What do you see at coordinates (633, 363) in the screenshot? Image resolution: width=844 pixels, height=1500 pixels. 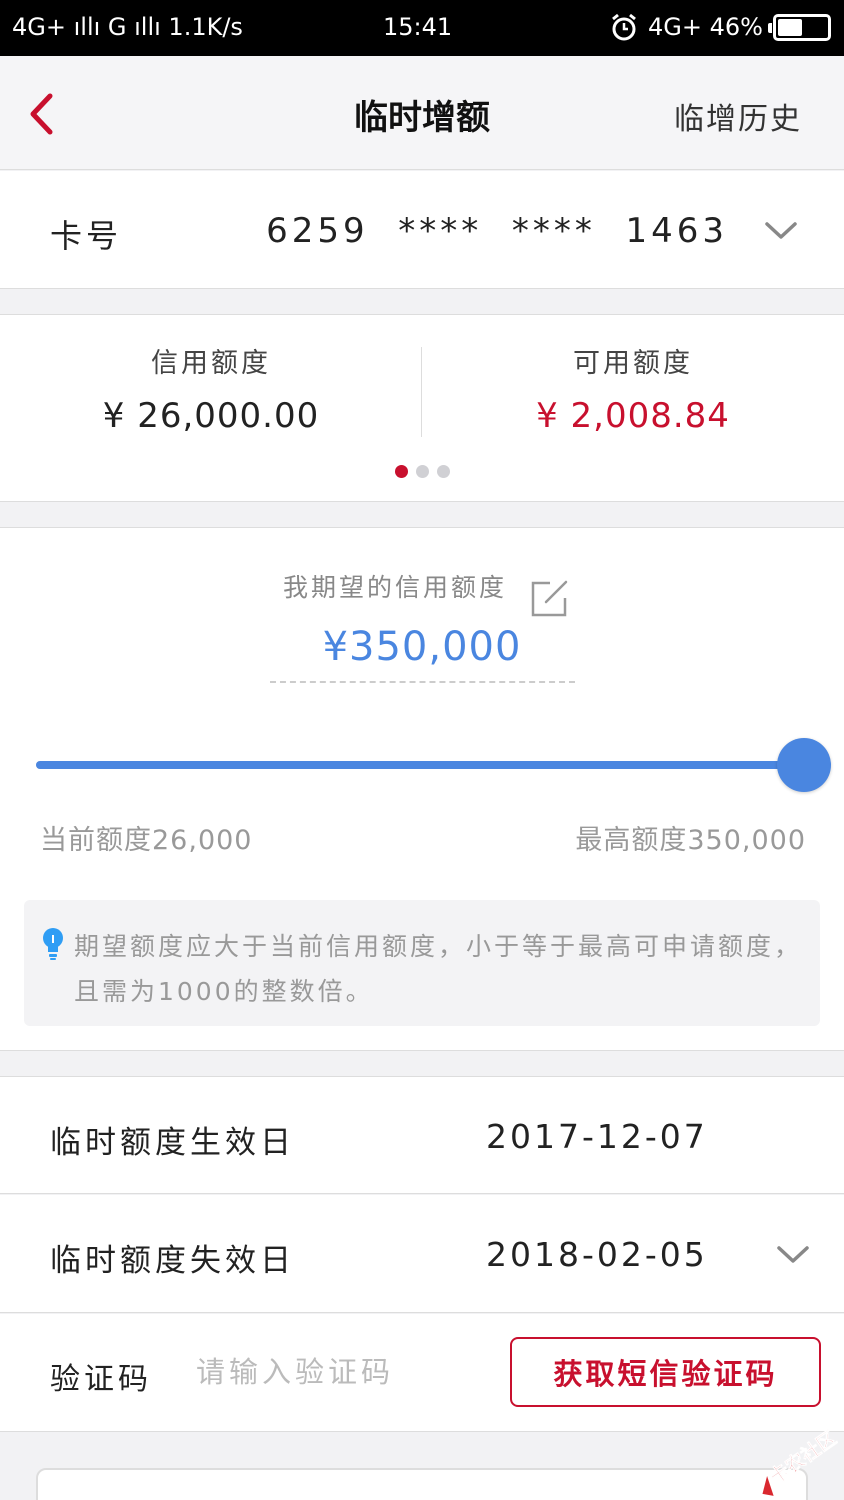 I see `available-limit-label: 可用额度` at bounding box center [633, 363].